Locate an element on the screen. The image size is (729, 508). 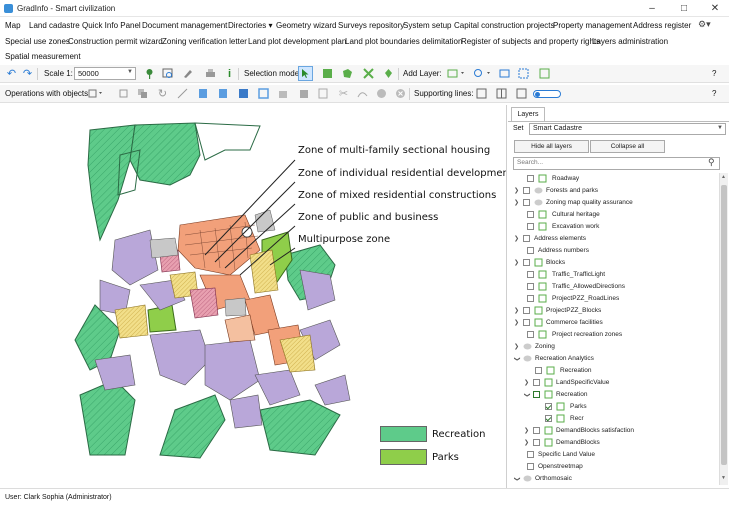
menu-address-register: Address register is located at coordinates (662, 25).